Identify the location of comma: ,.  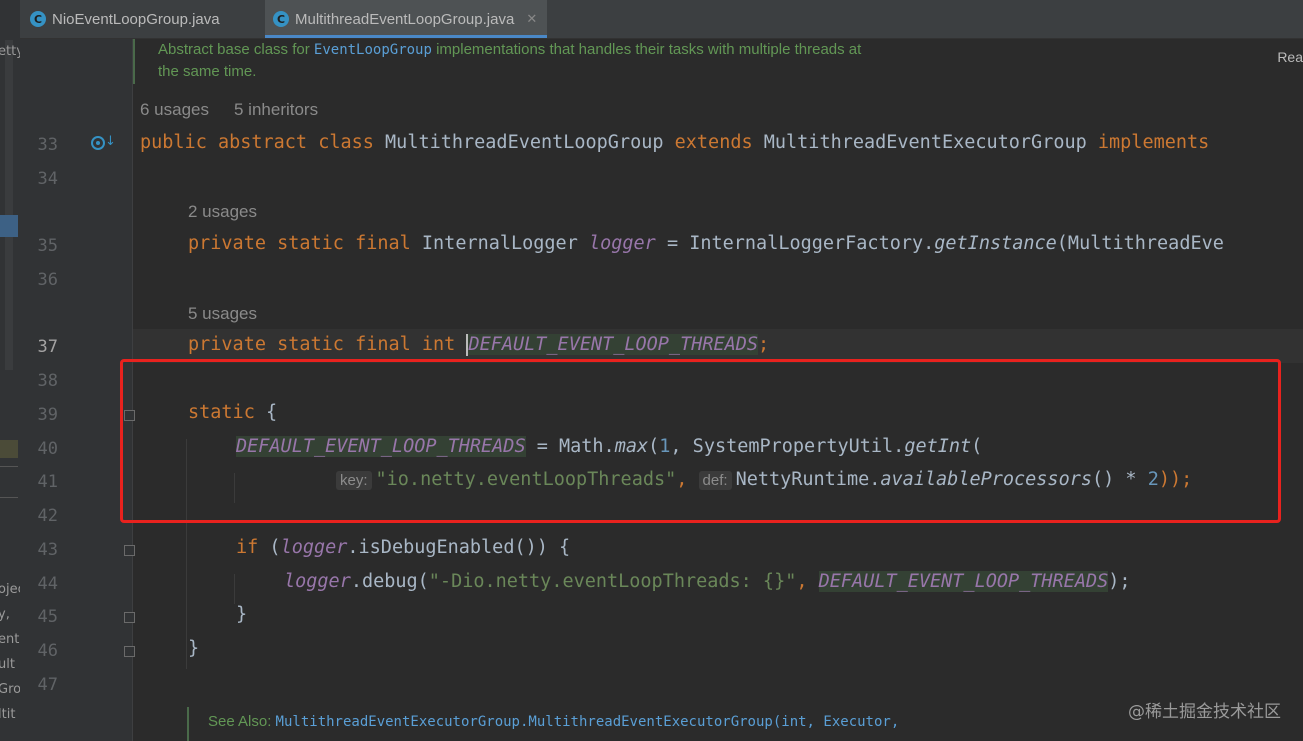
(807, 581).